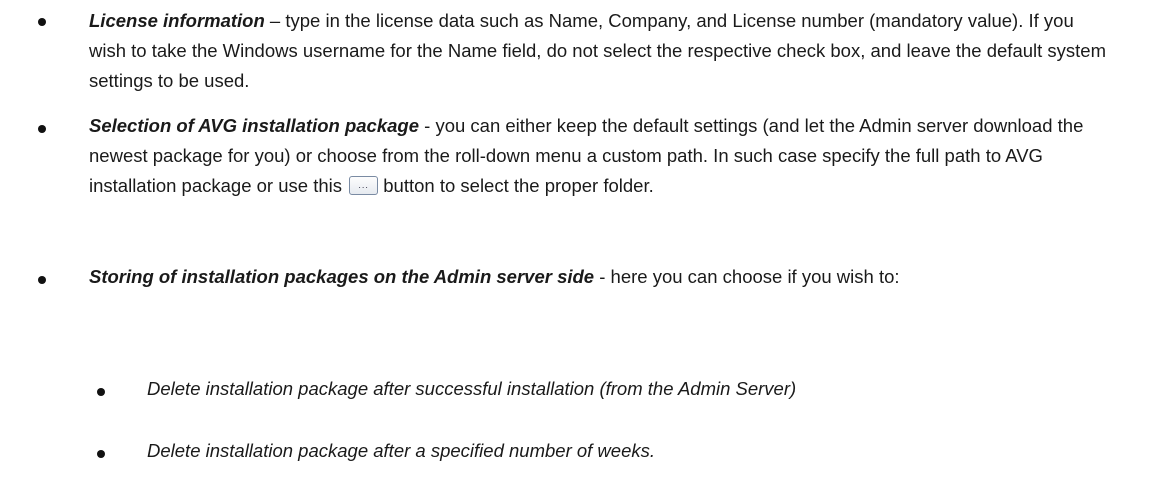 Image resolution: width=1159 pixels, height=495 pixels. What do you see at coordinates (254, 125) in the screenshot?
I see `term-selection-of-avg-package: Selection of AVG installation package` at bounding box center [254, 125].